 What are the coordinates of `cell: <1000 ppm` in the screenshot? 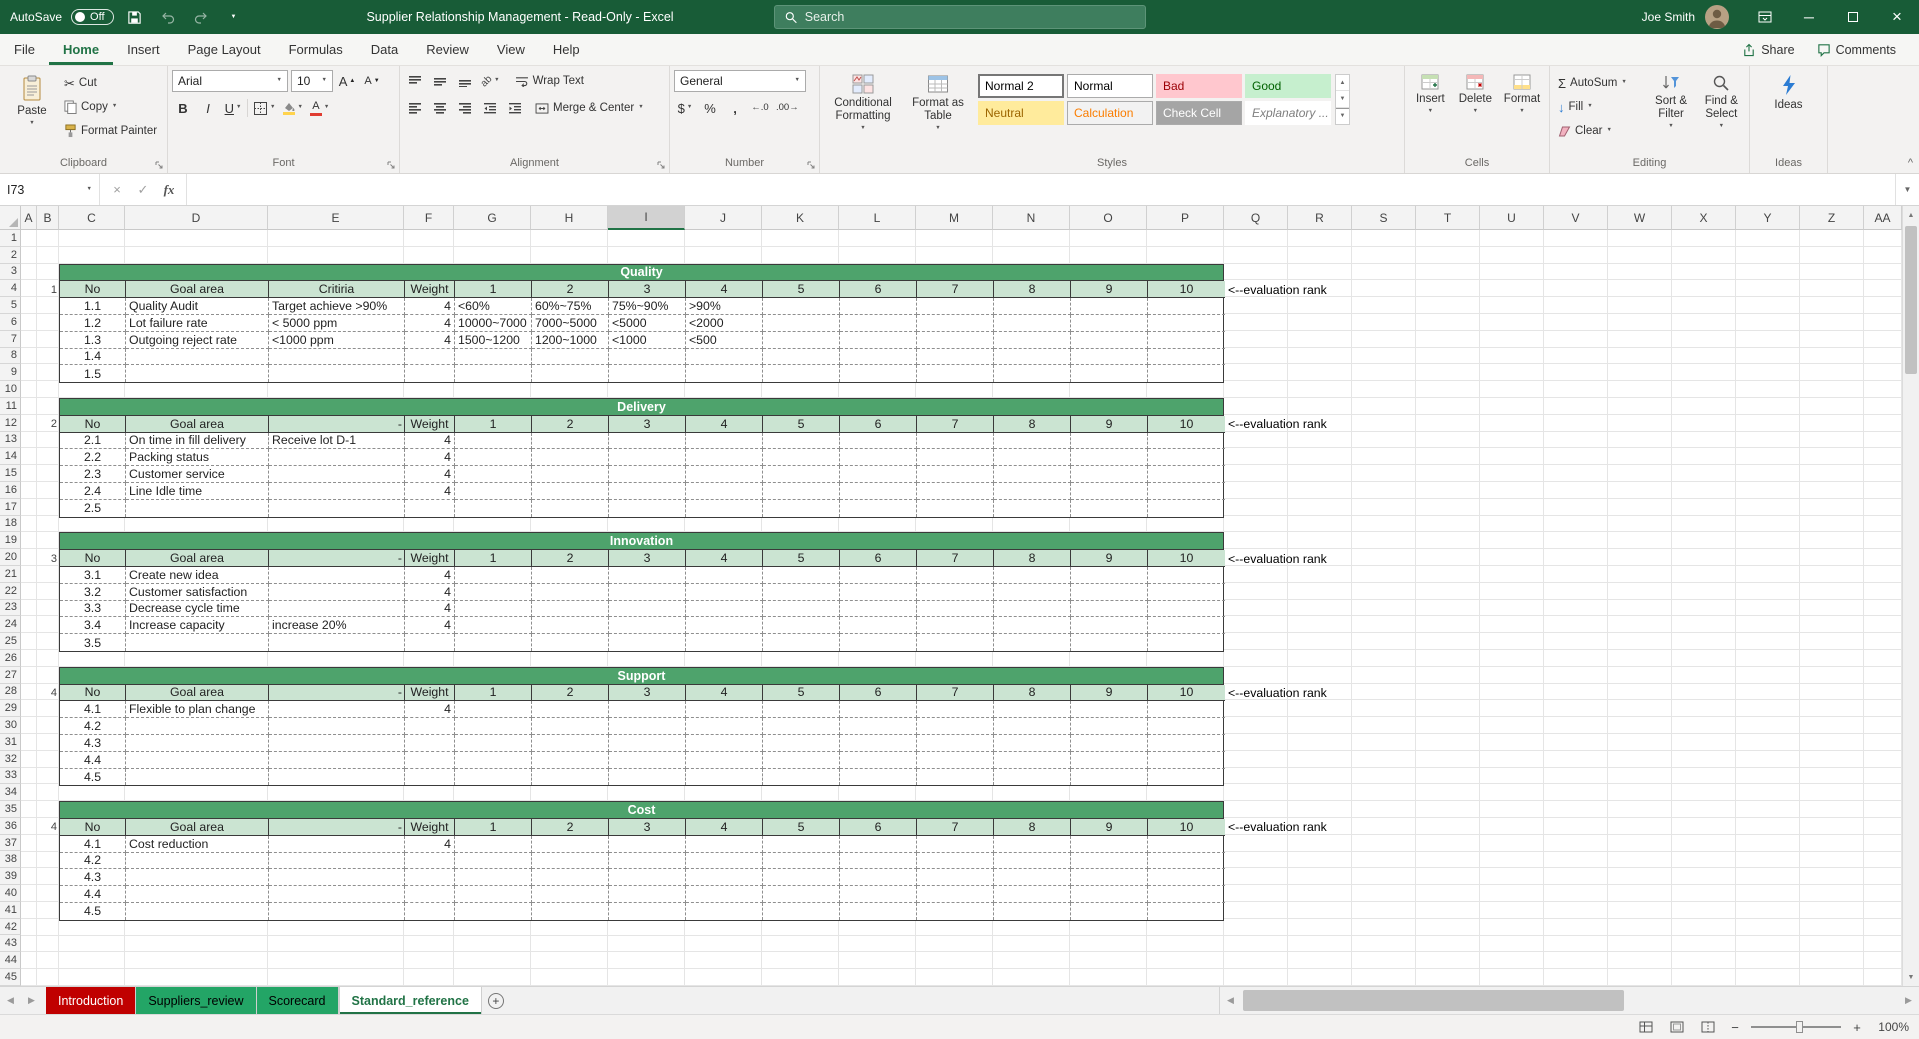 It's located at (337, 340).